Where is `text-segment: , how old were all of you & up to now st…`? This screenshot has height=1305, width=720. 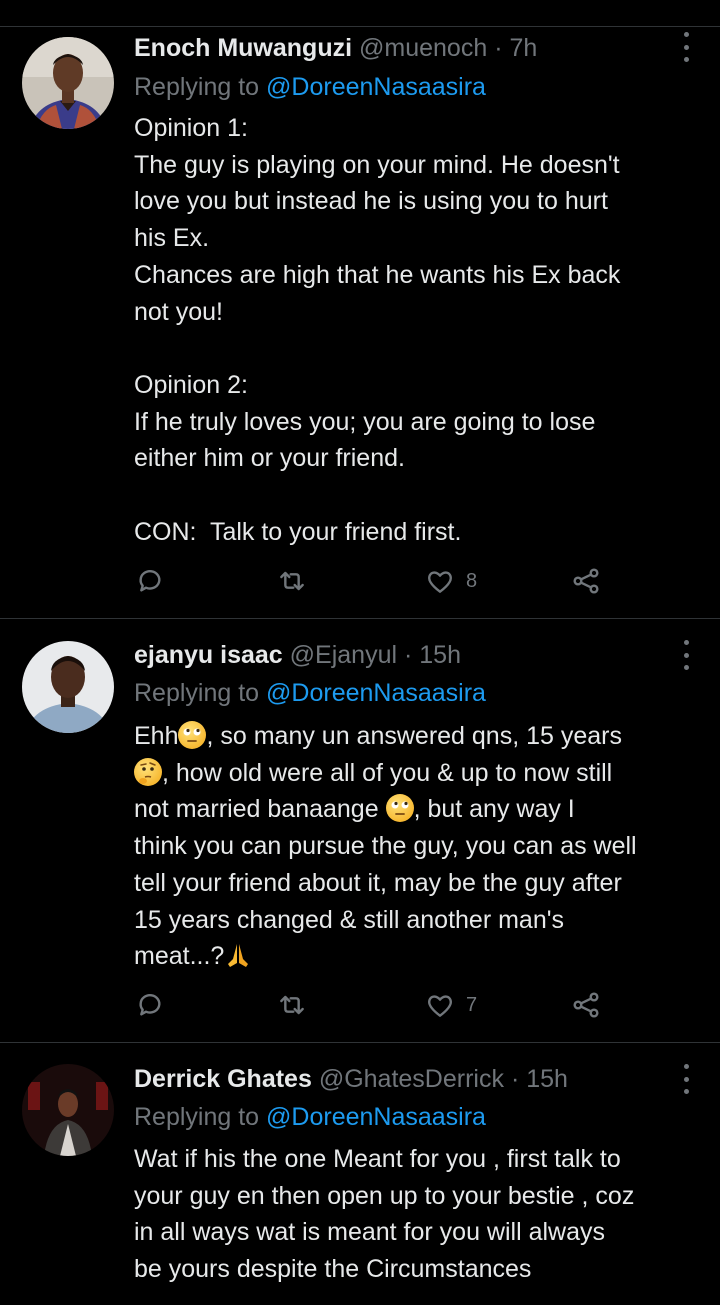 text-segment: , how old were all of you & up to now st… is located at coordinates (387, 772).